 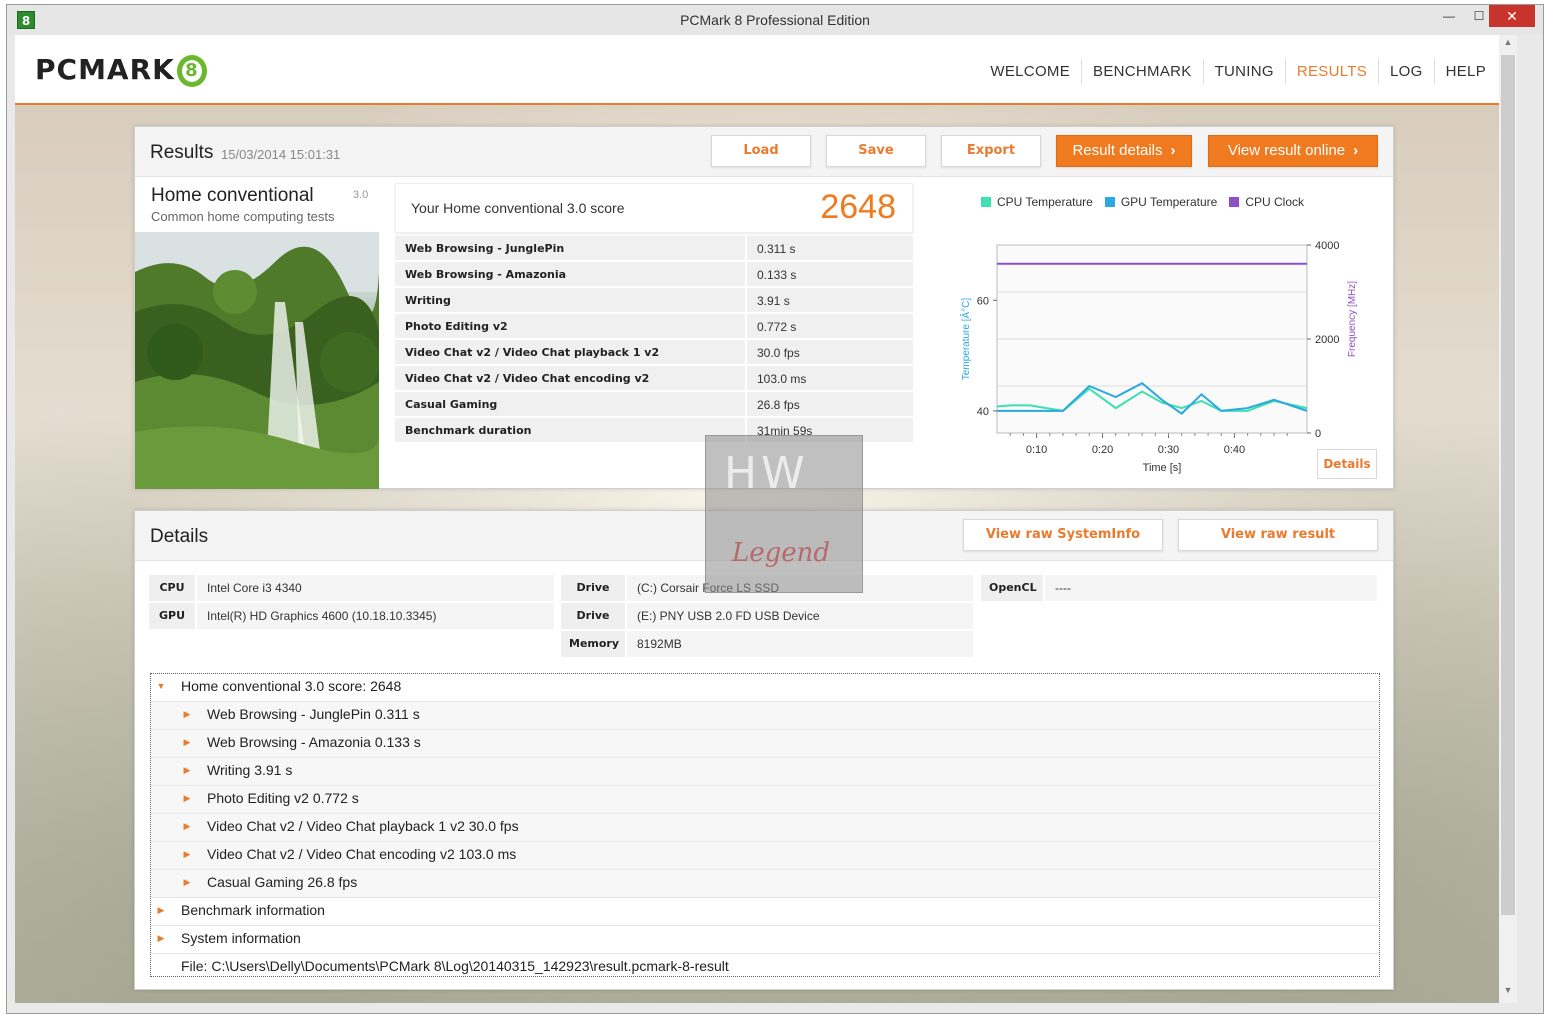 I want to click on window-title: PCMark 8 Professional Edition, so click(x=775, y=20).